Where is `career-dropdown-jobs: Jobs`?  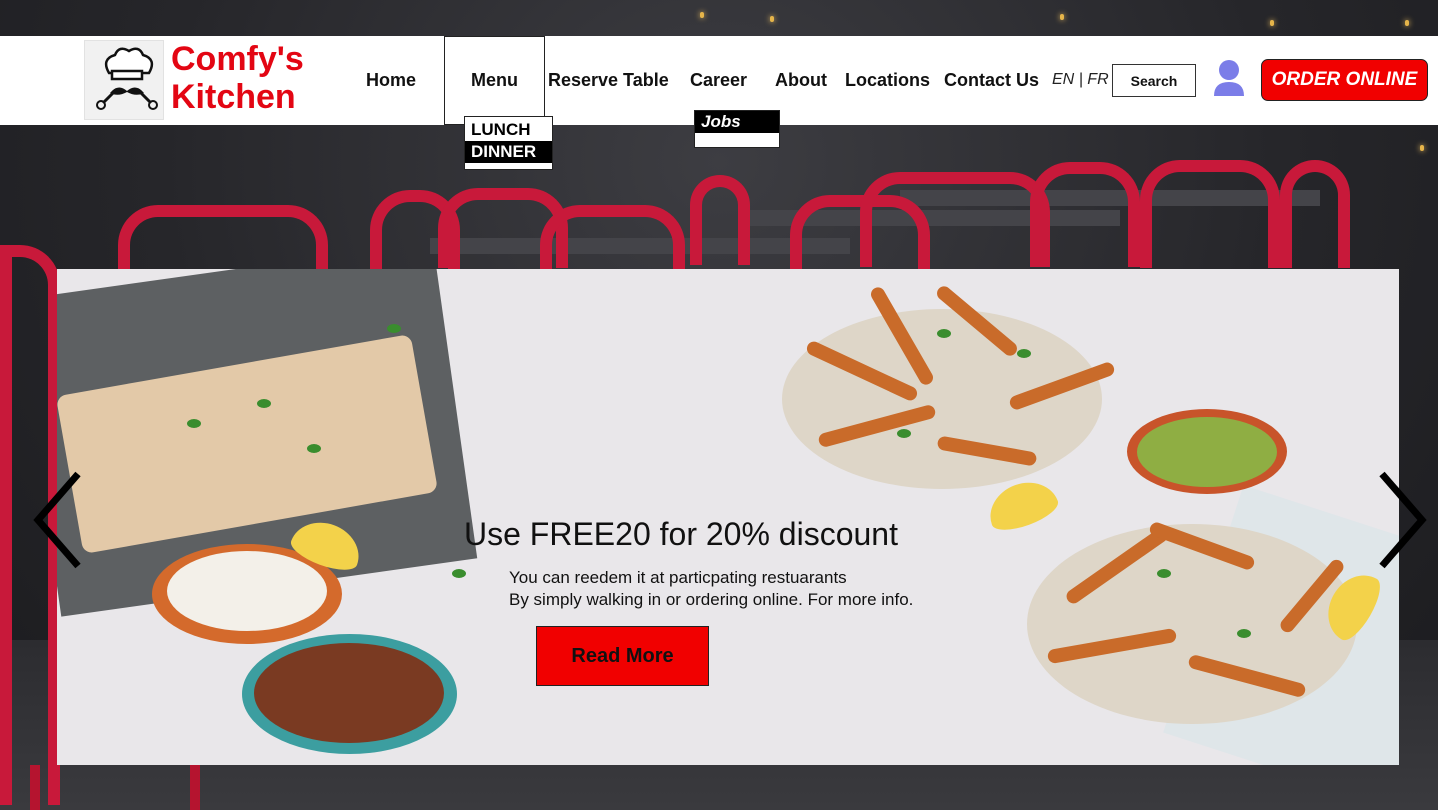
career-dropdown-jobs: Jobs is located at coordinates (737, 122).